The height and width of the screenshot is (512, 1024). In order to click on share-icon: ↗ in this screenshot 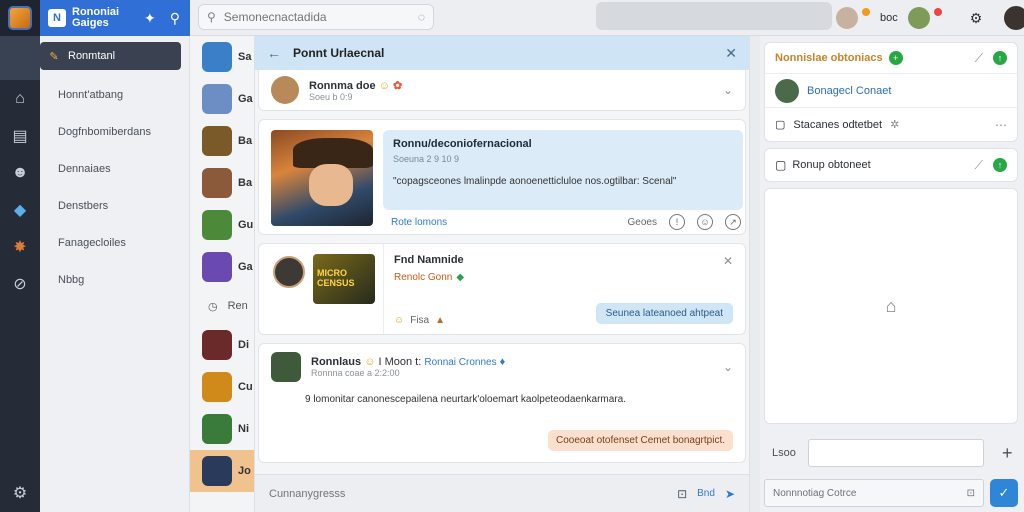, I will do `click(733, 222)`.